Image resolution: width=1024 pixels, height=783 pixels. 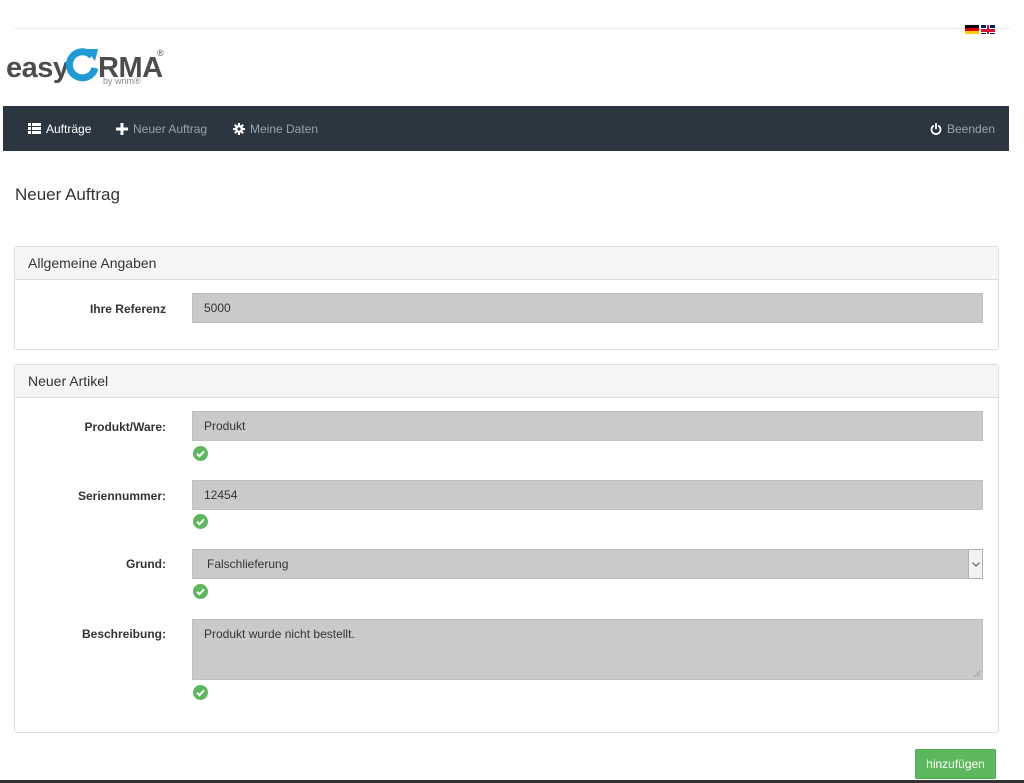 I want to click on reason-label: Grund:, so click(x=146, y=564).